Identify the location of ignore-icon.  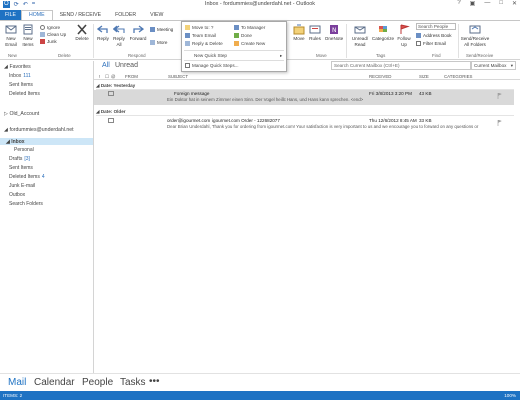
(42, 27).